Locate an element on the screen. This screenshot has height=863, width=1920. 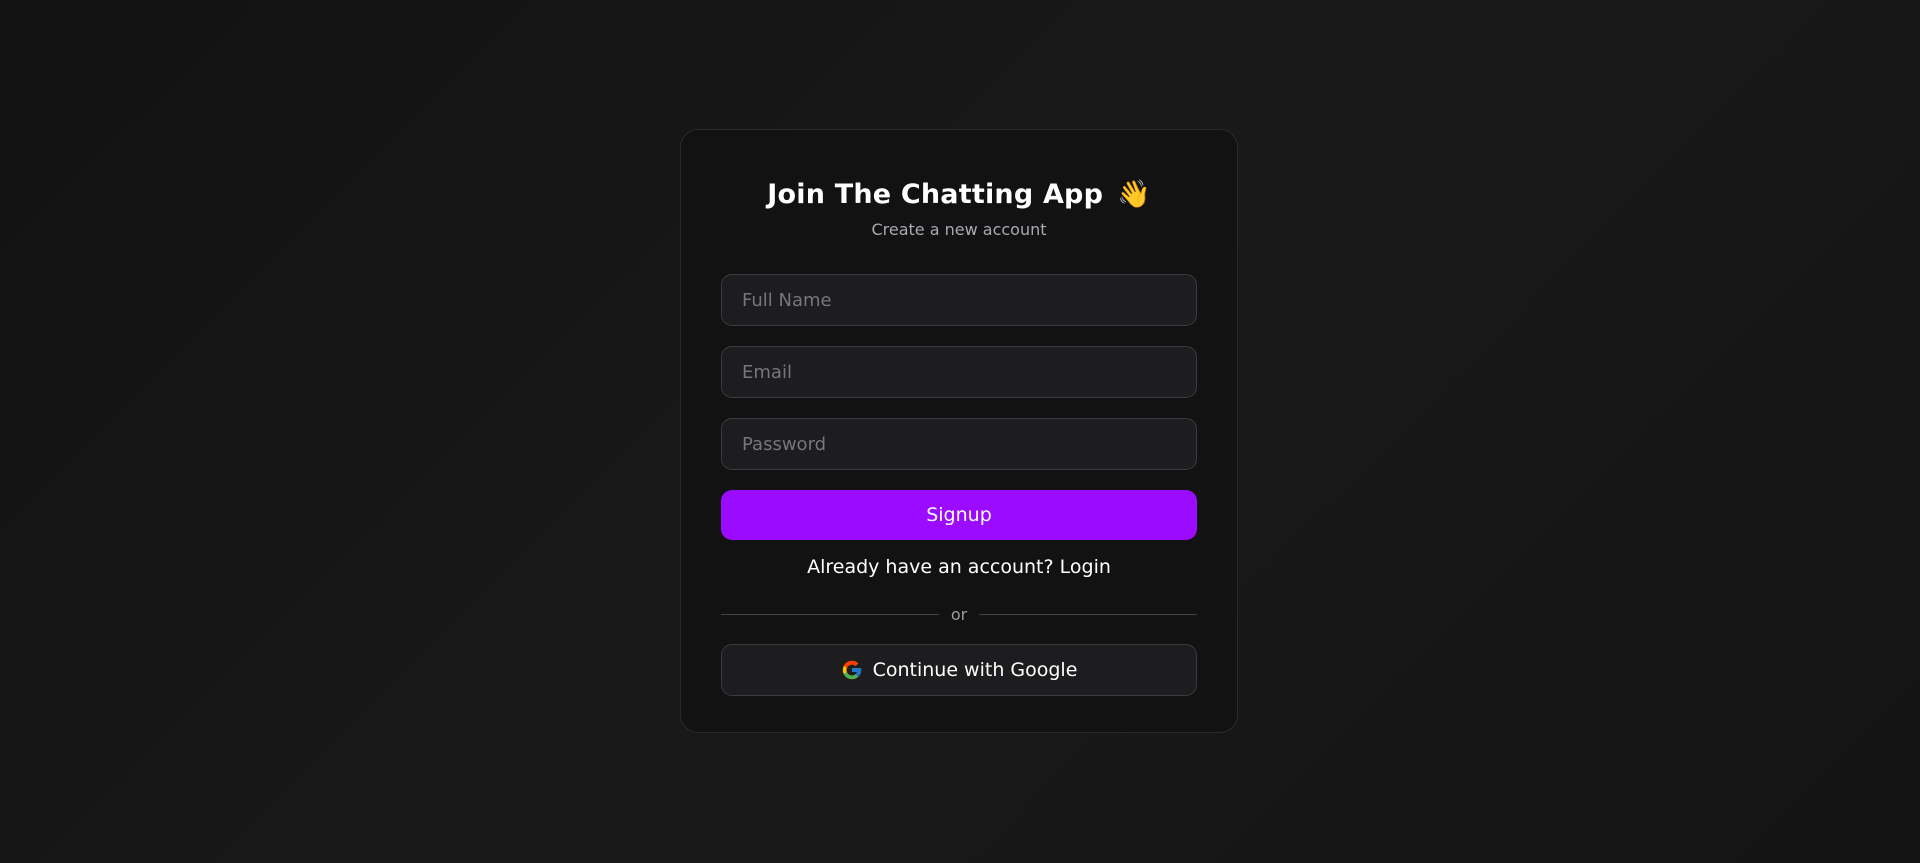
title-row: Join The Chatting App 👋 is located at coordinates (959, 194).